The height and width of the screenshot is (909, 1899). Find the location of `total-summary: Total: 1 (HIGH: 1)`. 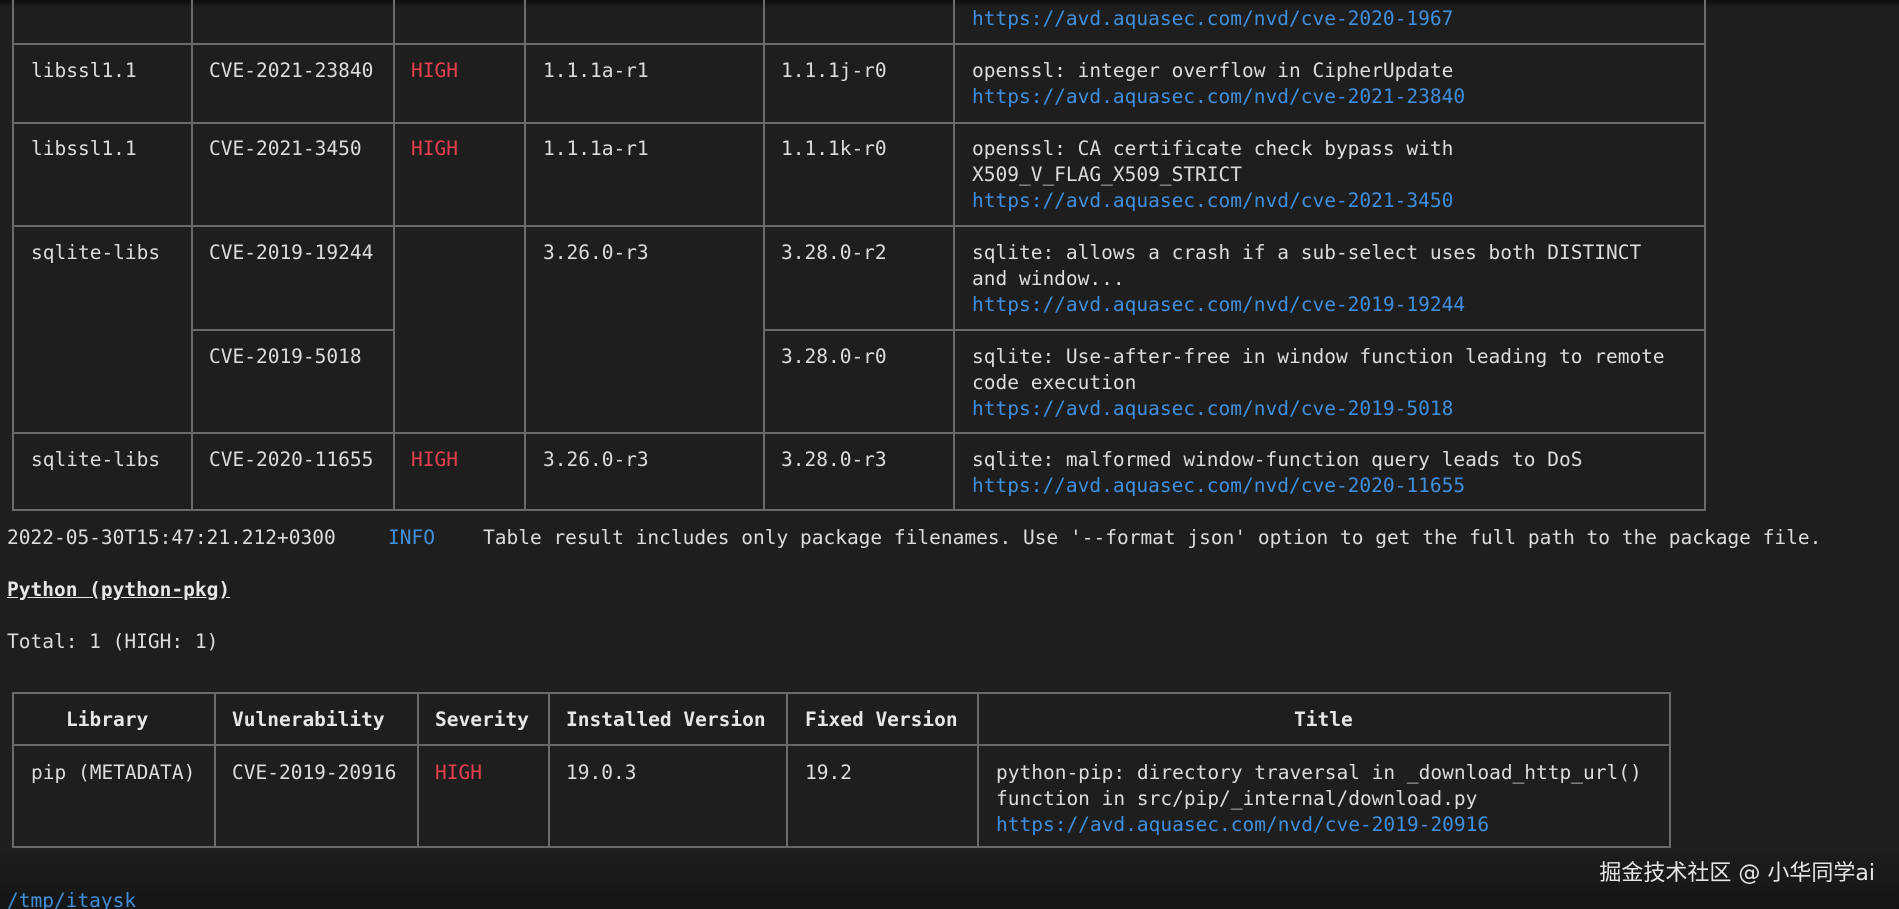

total-summary: Total: 1 (HIGH: 1) is located at coordinates (113, 641).